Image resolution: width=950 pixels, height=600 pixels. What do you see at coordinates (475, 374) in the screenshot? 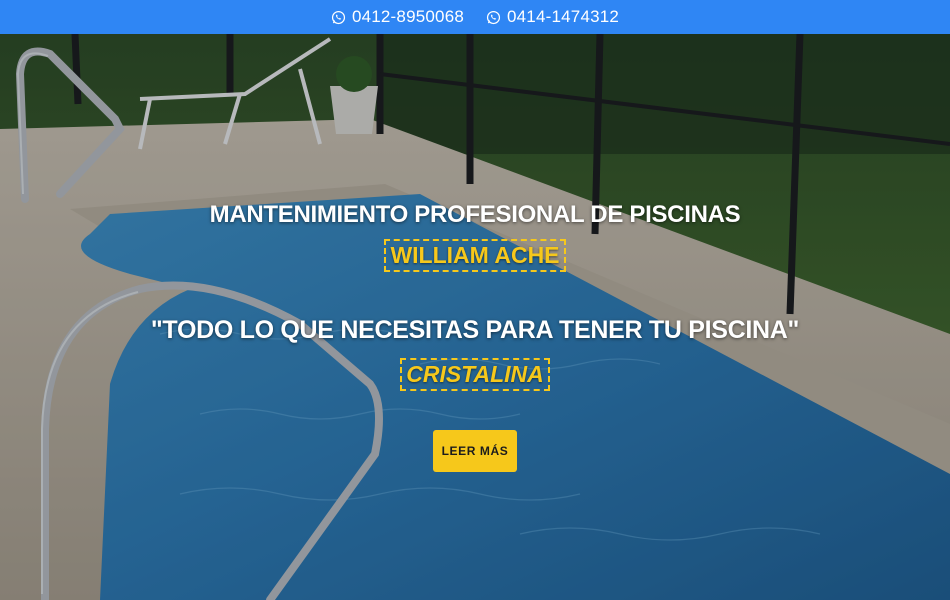
I see `slogan-accent-badge: CRISTALINA` at bounding box center [475, 374].